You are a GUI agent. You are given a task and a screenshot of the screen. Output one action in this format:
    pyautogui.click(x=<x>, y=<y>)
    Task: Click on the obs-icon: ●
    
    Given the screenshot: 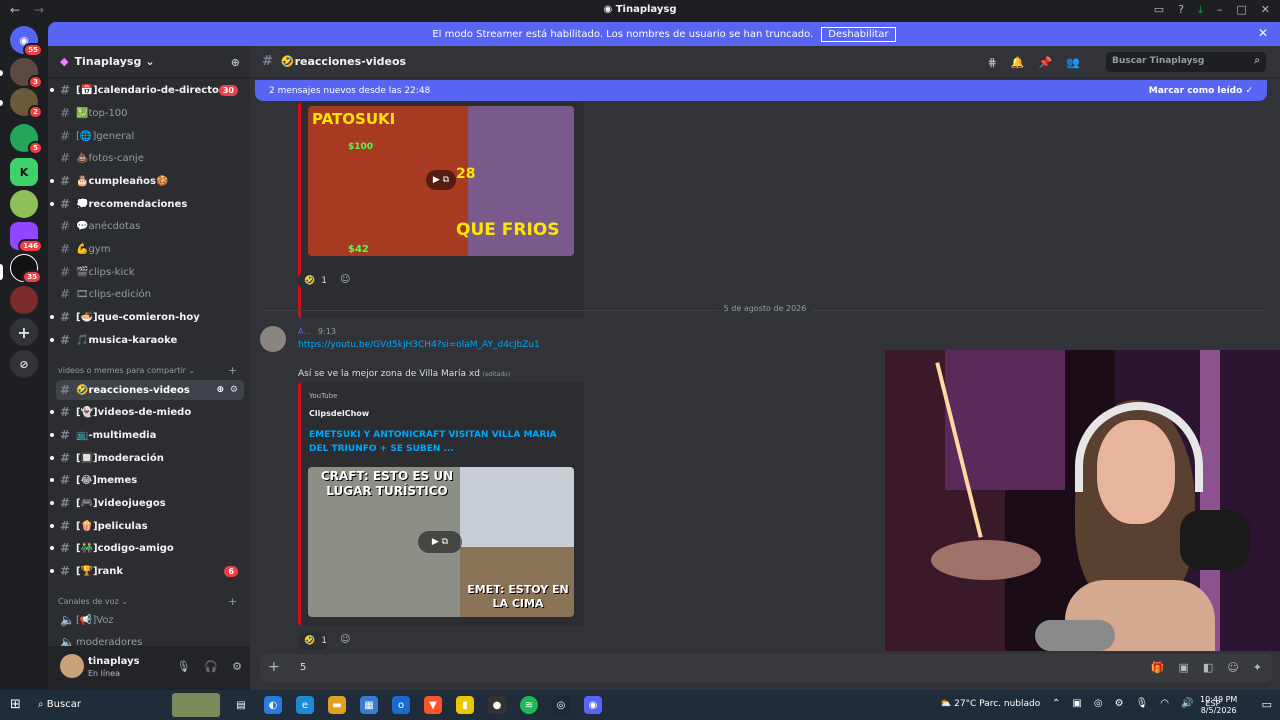 What is the action you would take?
    pyautogui.click(x=497, y=705)
    